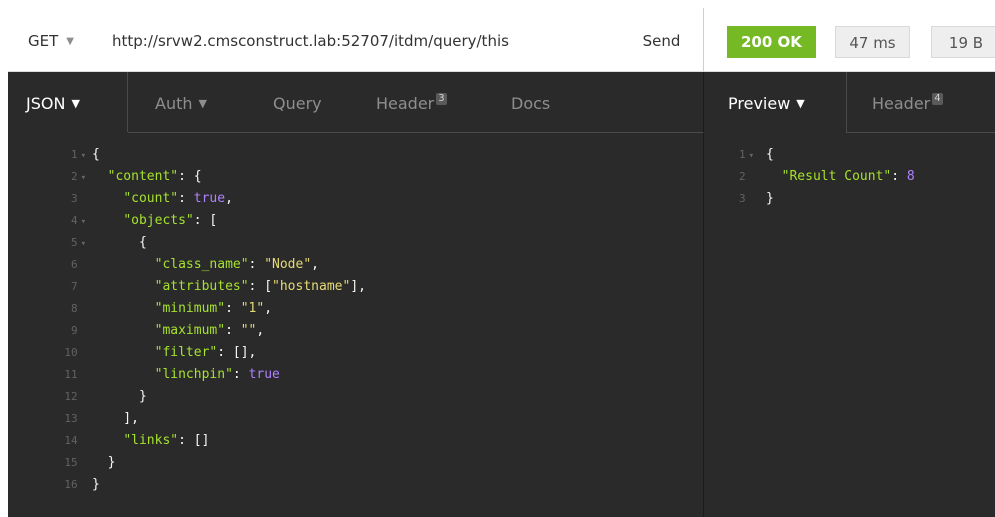  I want to click on code-line: ],, so click(115, 419).